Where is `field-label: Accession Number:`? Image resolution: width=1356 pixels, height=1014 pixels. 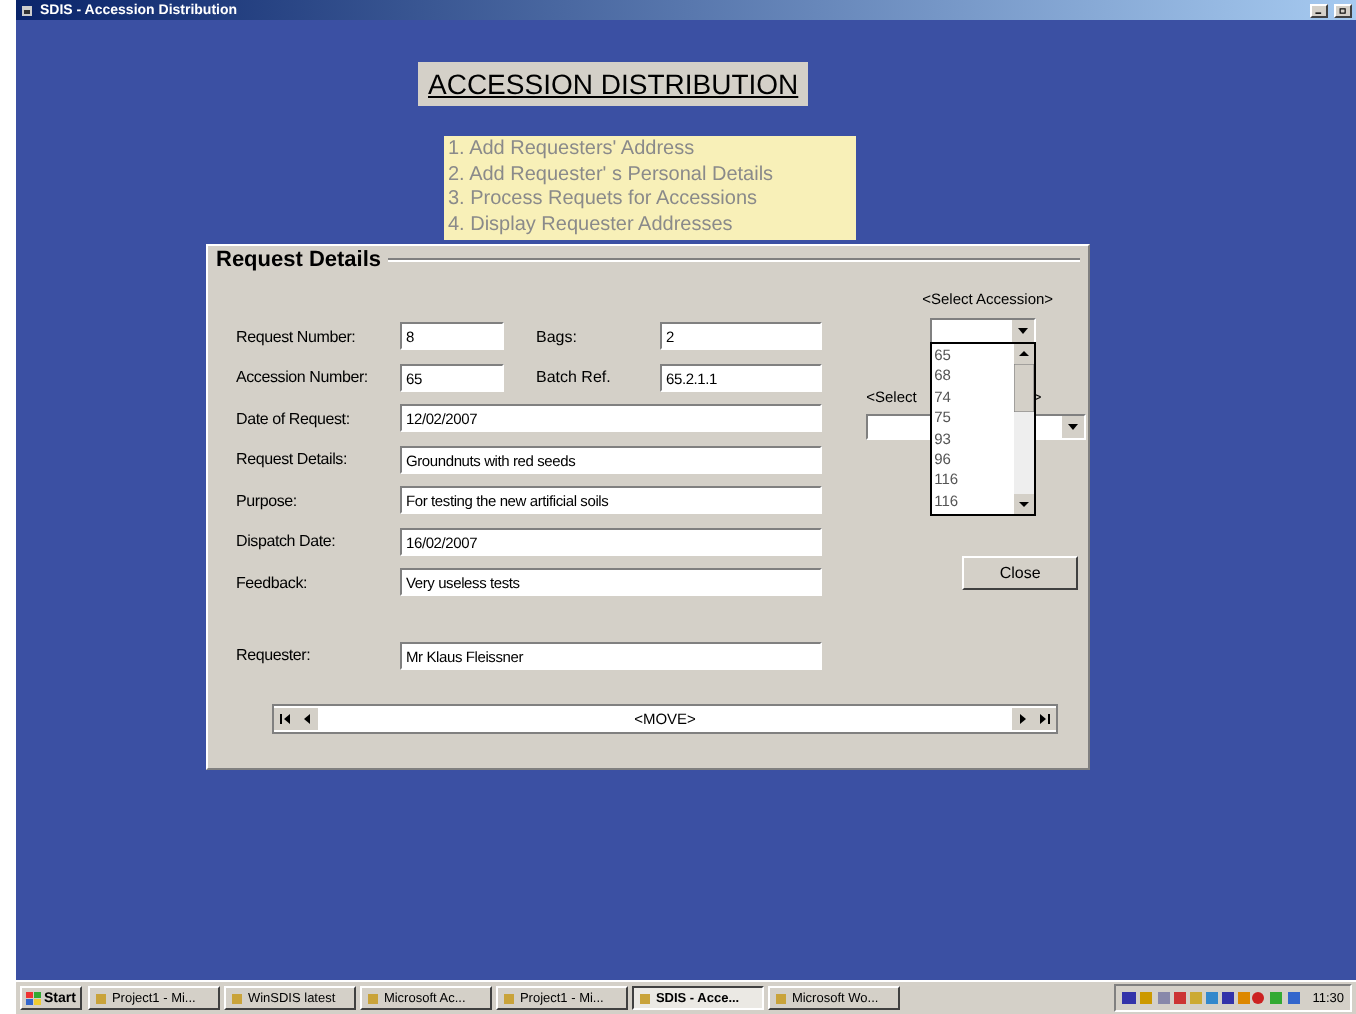
field-label: Accession Number: is located at coordinates (303, 377).